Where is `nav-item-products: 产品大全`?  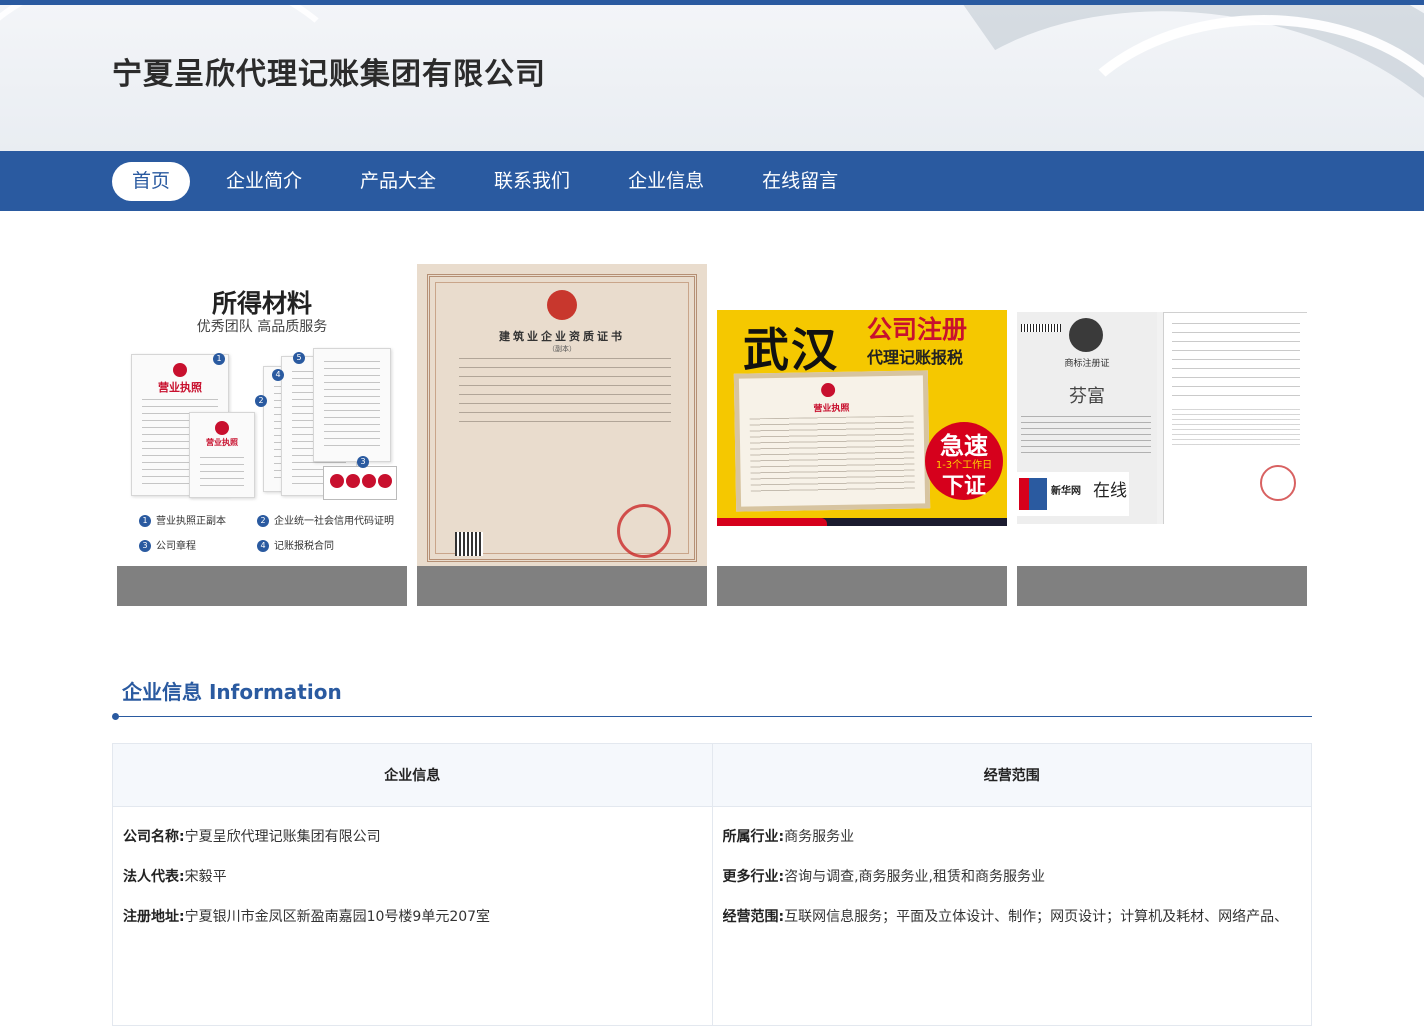 nav-item-products: 产品大全 is located at coordinates (398, 181).